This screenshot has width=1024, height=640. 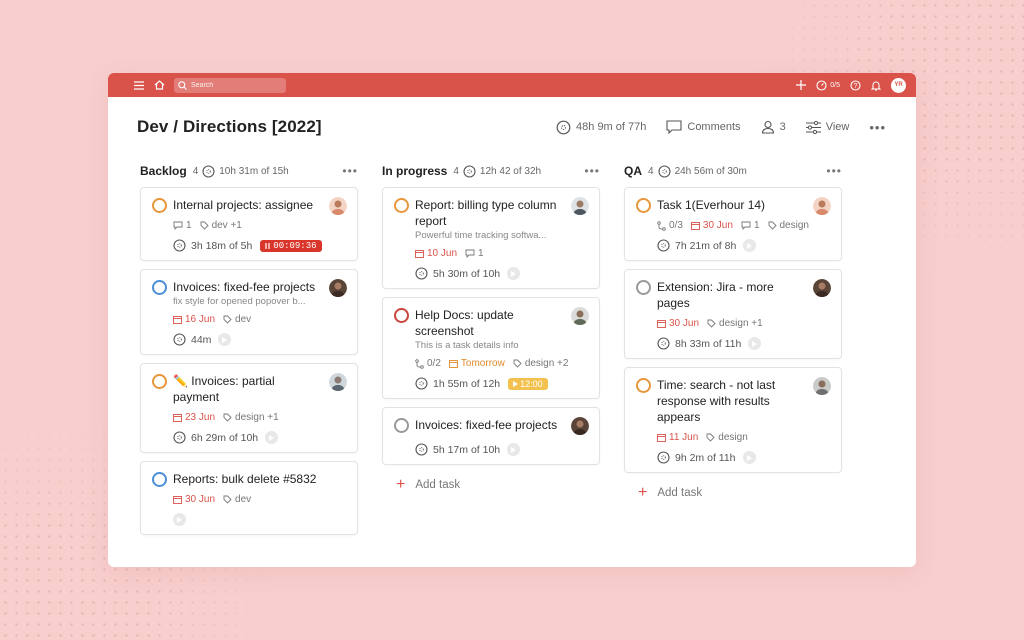 I want to click on column-time: 12h 42 of 32h, so click(x=510, y=171).